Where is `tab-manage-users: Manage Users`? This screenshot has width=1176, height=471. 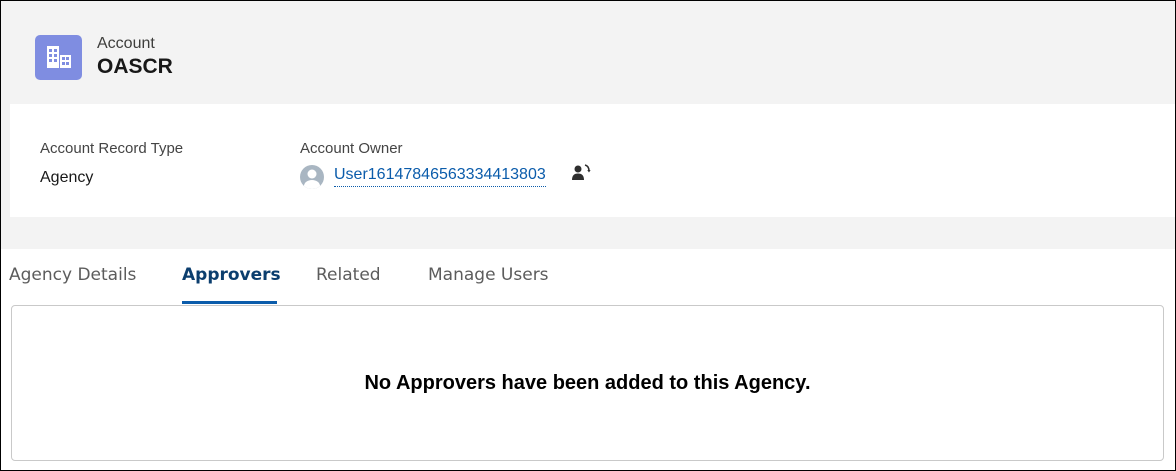
tab-manage-users: Manage Users is located at coordinates (488, 275).